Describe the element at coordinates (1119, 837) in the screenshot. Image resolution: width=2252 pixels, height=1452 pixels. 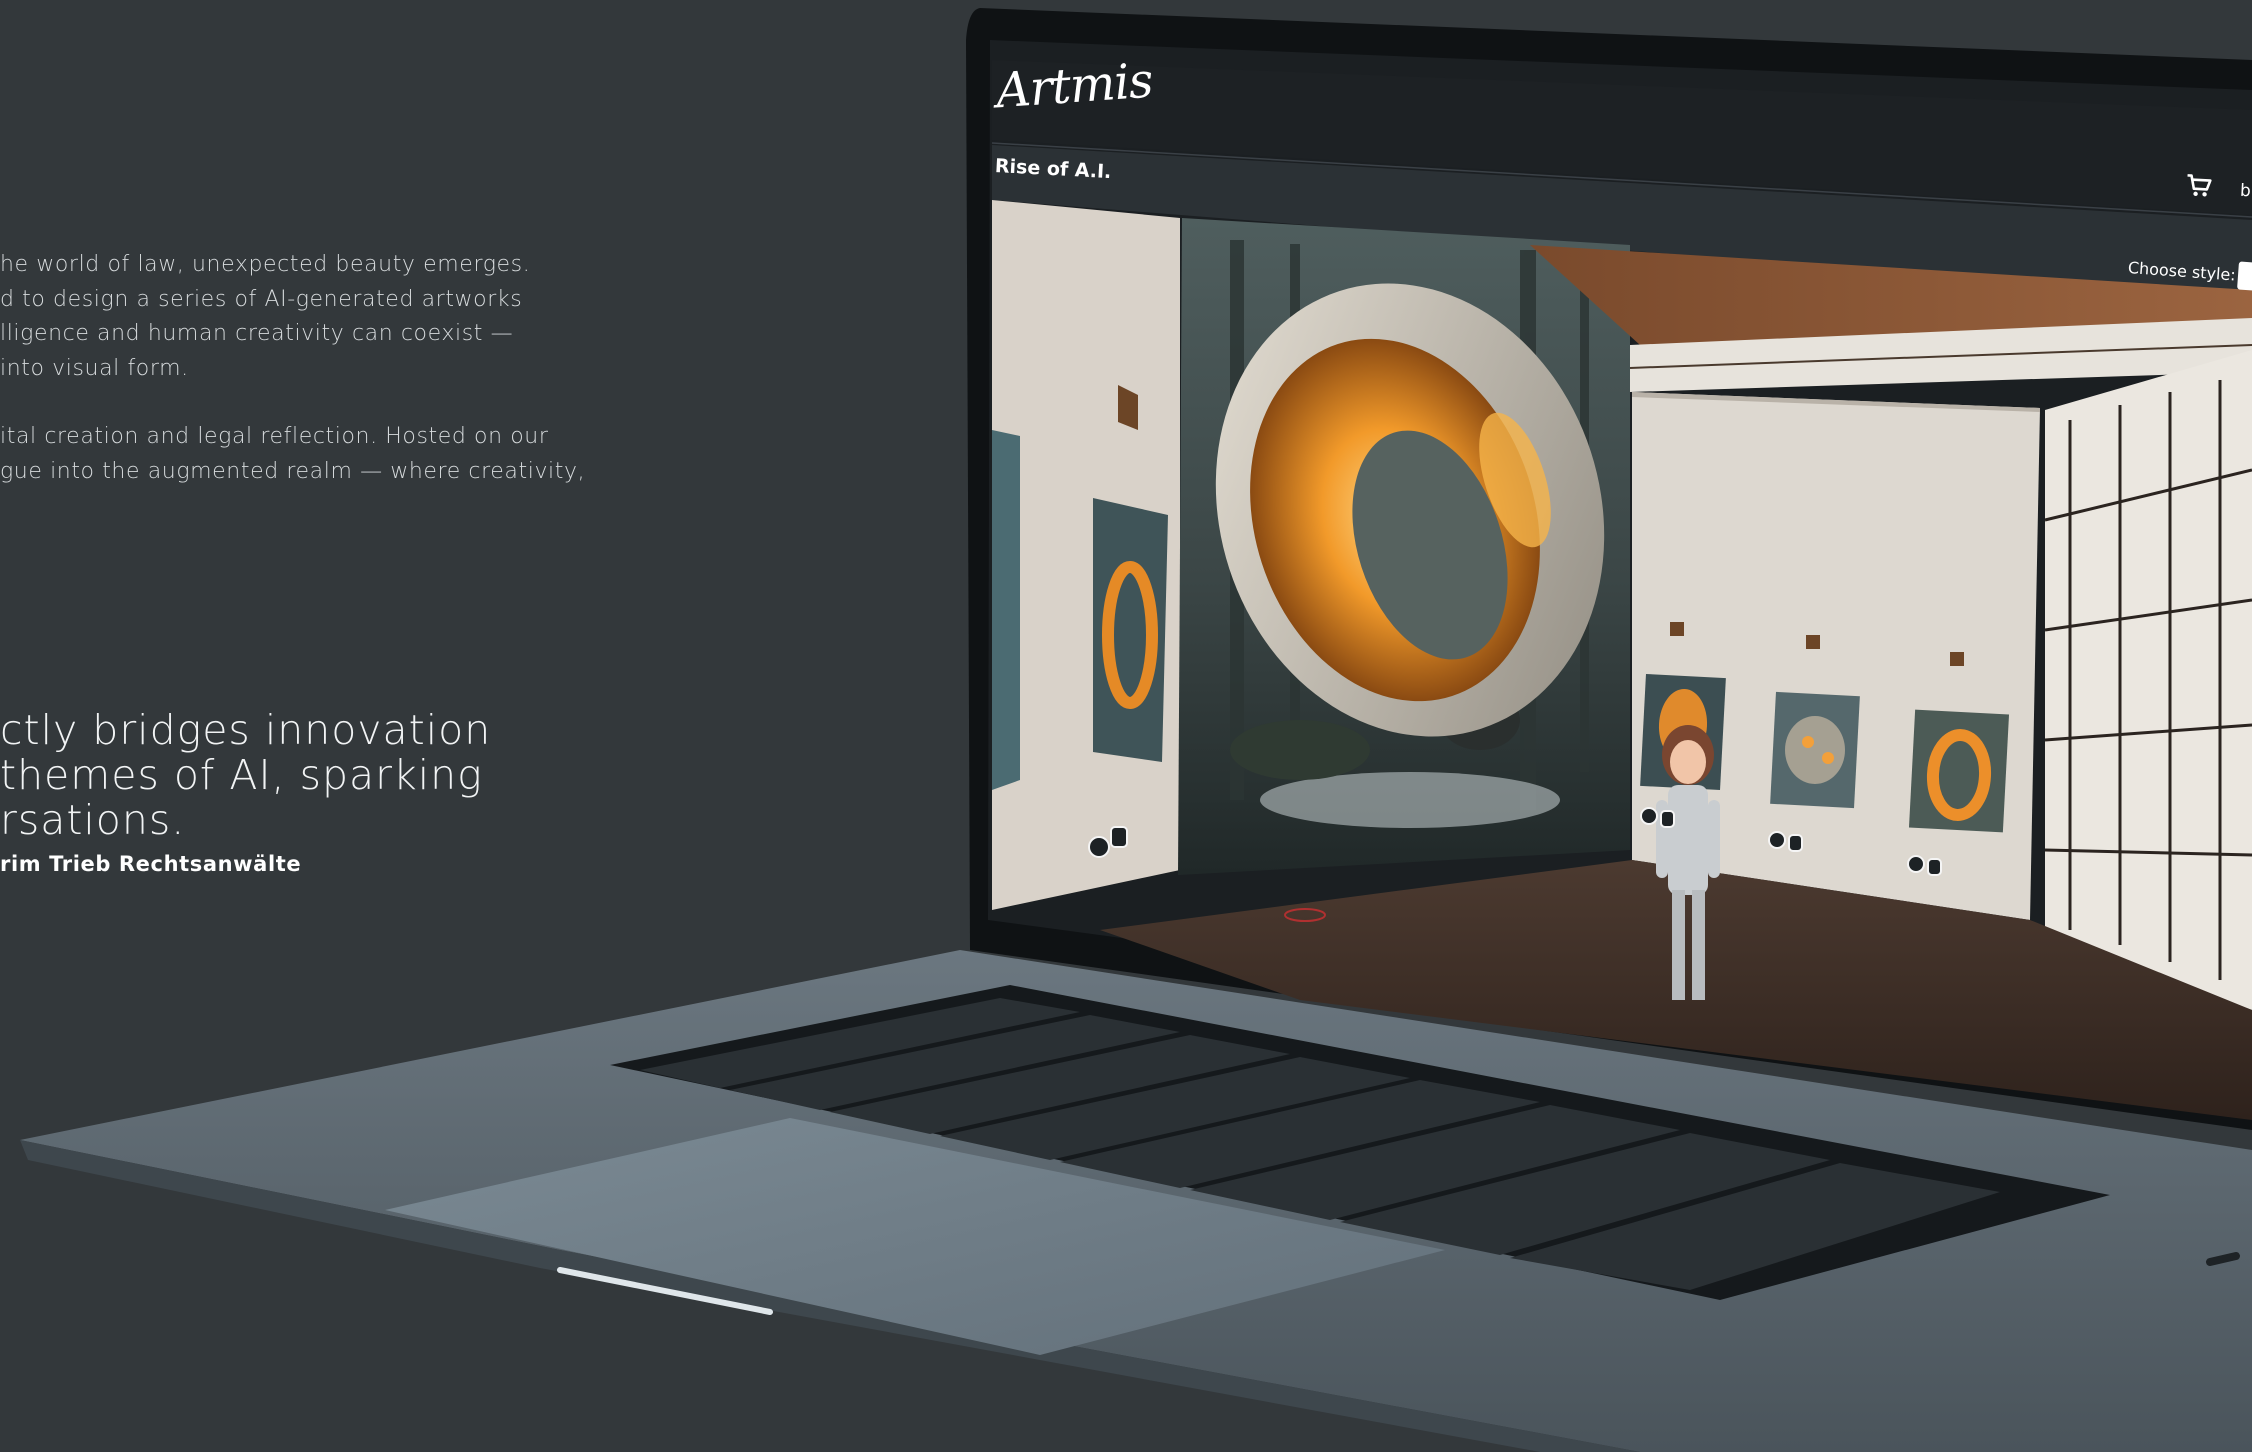
I see `info-button-left` at that location.